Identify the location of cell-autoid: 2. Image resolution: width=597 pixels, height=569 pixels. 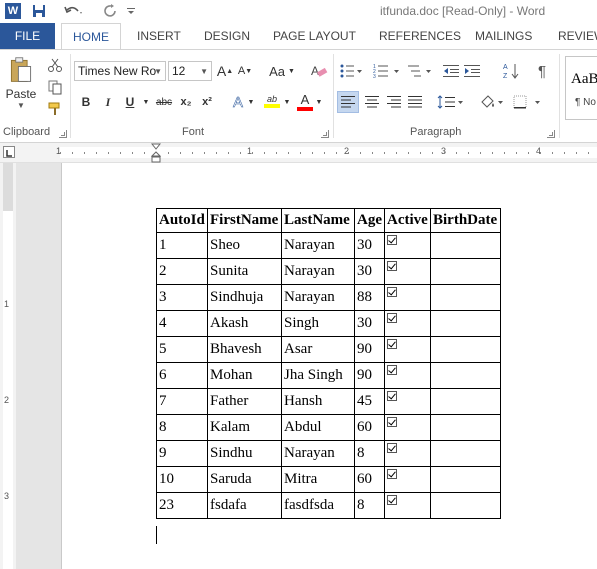
(182, 271).